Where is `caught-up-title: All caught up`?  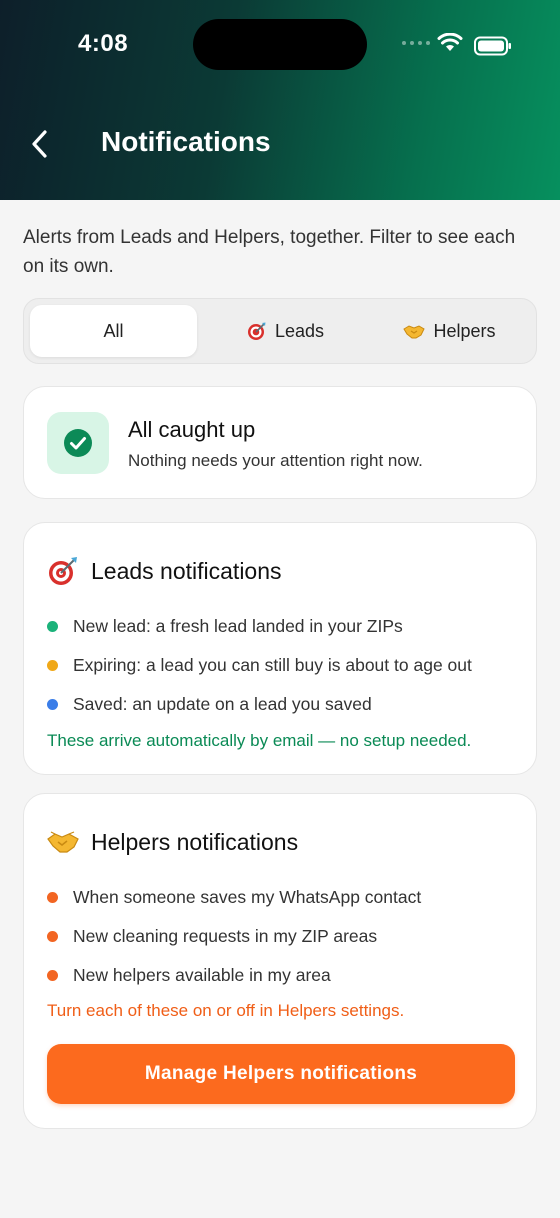 caught-up-title: All caught up is located at coordinates (192, 429).